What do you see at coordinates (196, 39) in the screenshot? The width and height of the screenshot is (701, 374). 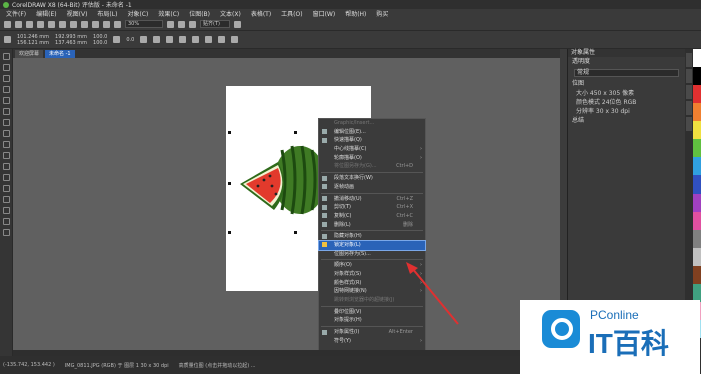 I see `crop-bitmap-icon` at bounding box center [196, 39].